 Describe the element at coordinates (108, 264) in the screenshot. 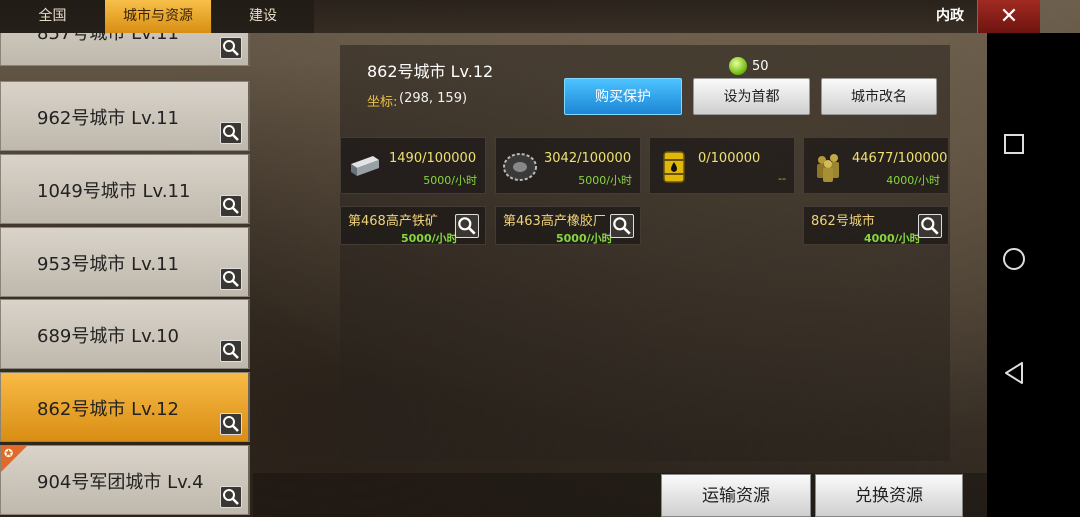

I see `city-name: 953号城市 Lv.11` at that location.